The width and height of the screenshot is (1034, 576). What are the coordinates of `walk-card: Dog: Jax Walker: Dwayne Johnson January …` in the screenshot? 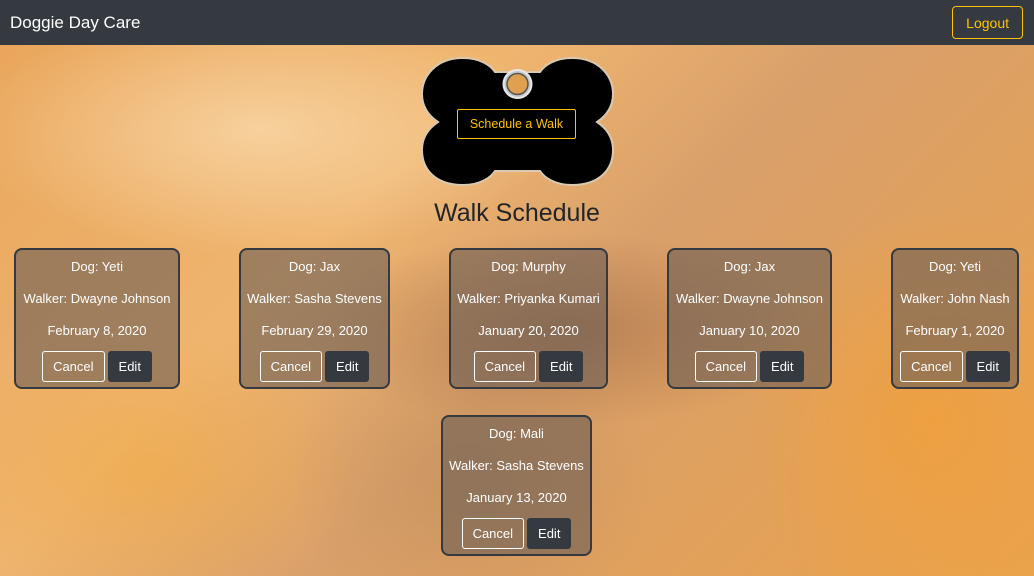 It's located at (749, 318).